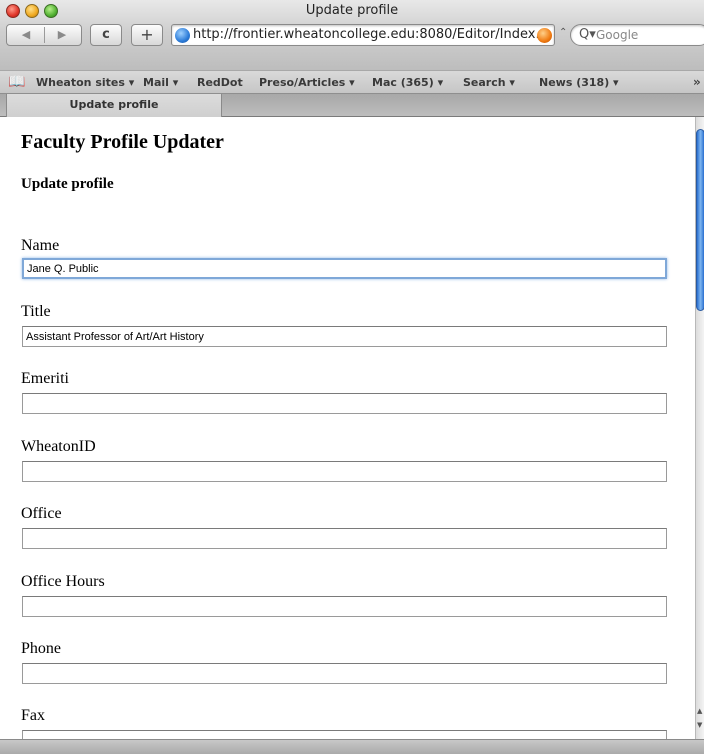 The image size is (704, 754). What do you see at coordinates (344, 336) in the screenshot?
I see `title-field` at bounding box center [344, 336].